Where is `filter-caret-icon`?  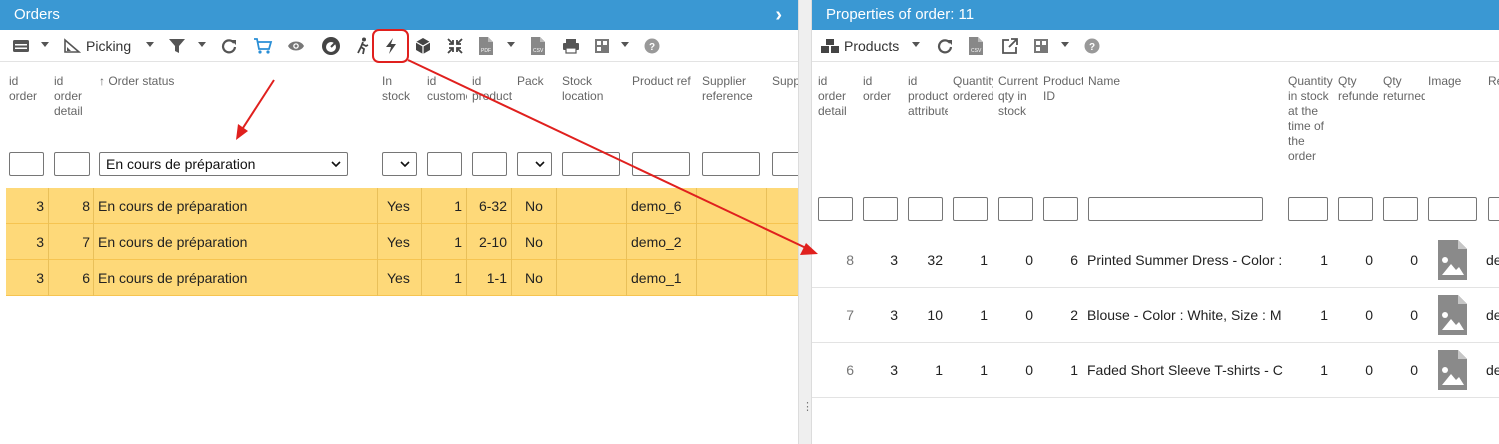 filter-caret-icon is located at coordinates (202, 44).